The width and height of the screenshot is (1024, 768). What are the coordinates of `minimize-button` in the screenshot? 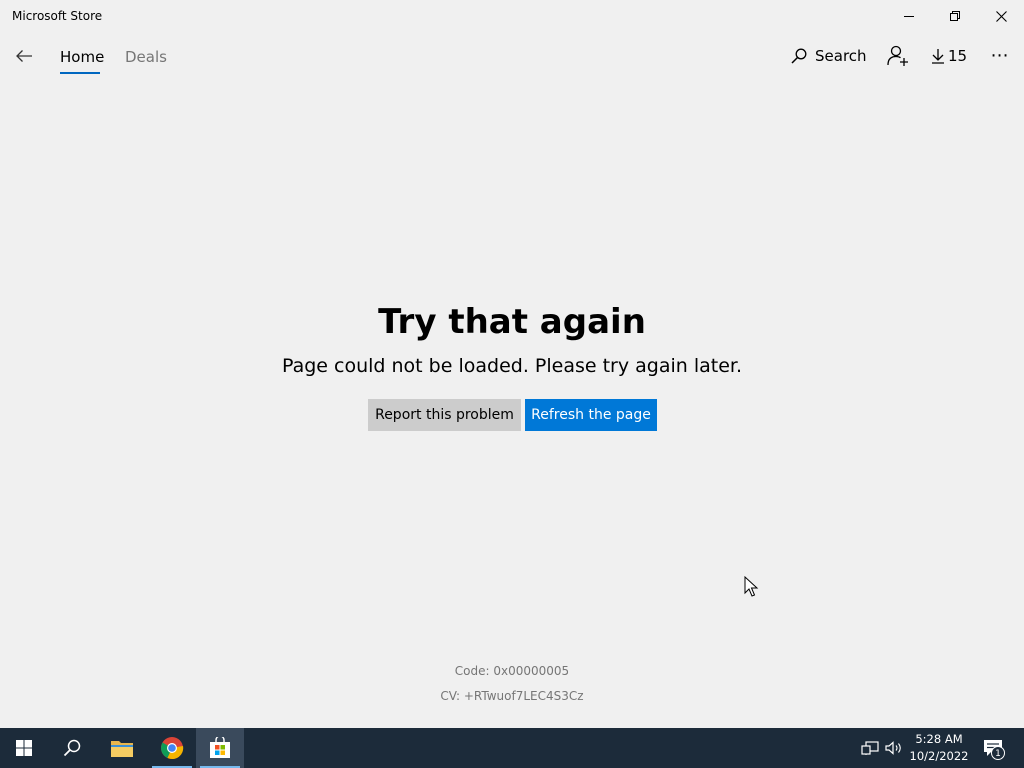 It's located at (909, 16).